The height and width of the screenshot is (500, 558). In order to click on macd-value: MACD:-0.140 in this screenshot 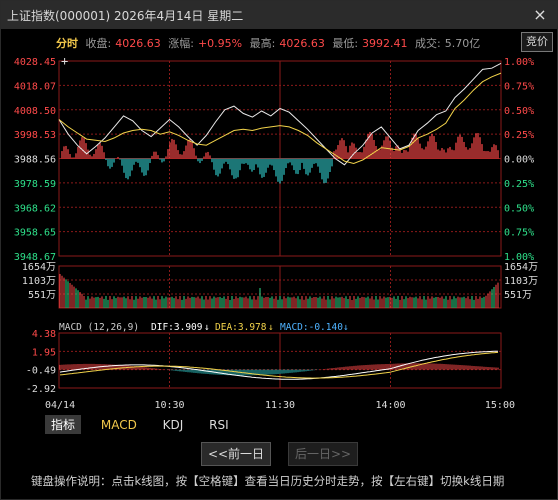, I will do `click(311, 327)`.